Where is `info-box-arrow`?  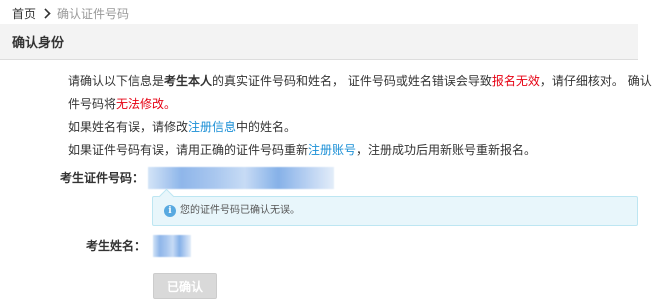
info-box-arrow is located at coordinates (166, 196).